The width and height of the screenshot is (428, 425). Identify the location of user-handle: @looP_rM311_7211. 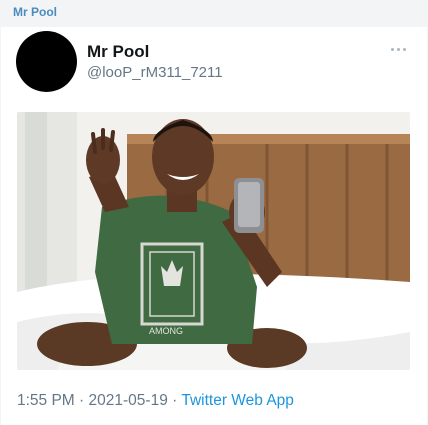
(155, 72).